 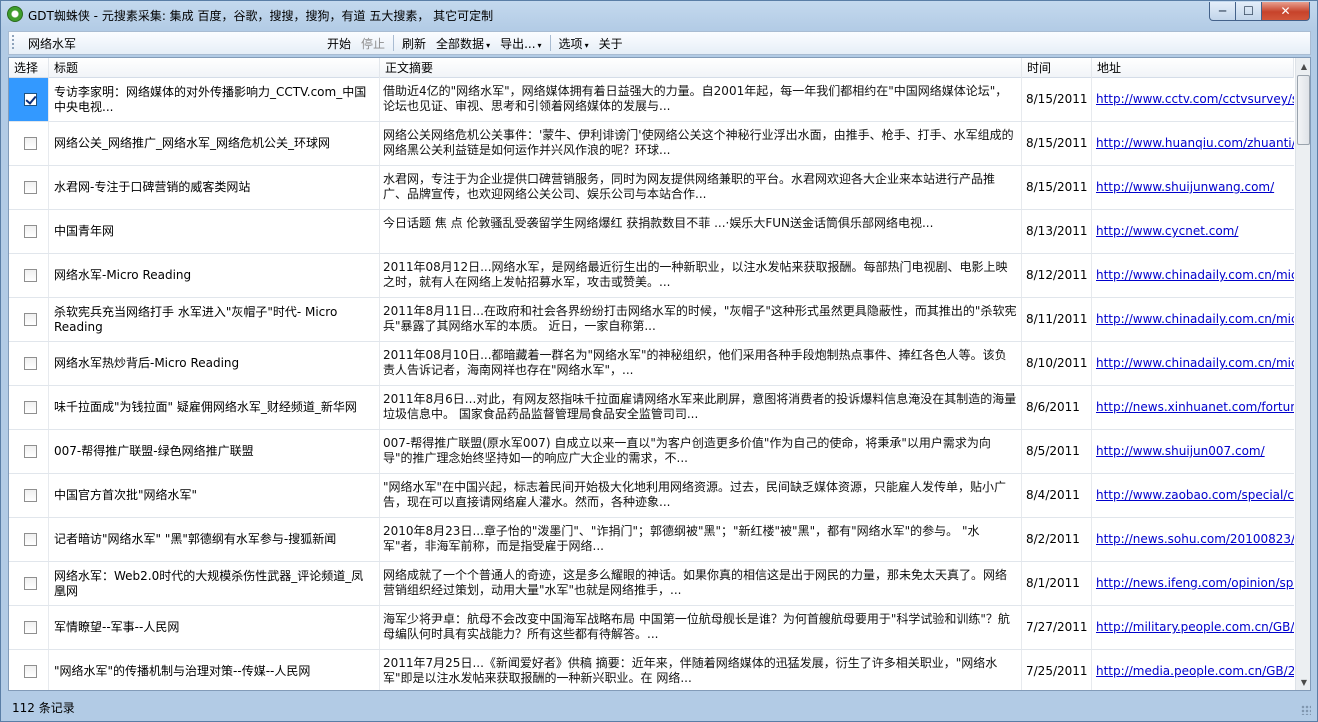 I want to click on scroll-up-arrow-icon: ▲, so click(x=1303, y=66).